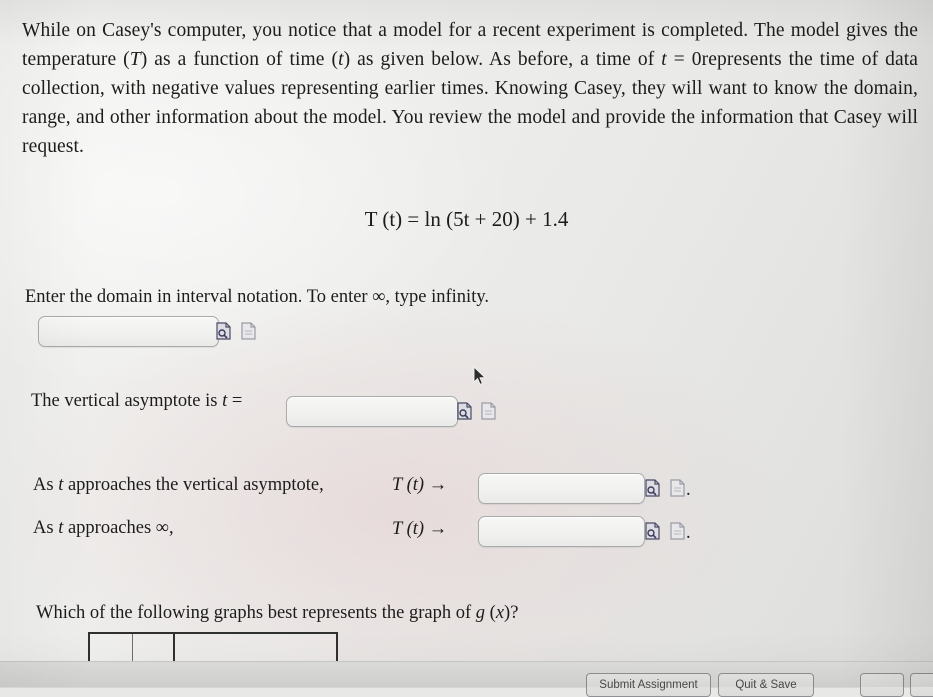 This screenshot has width=933, height=697. I want to click on asymptote-question-prompt: The vertical asymptote is t =, so click(137, 401).